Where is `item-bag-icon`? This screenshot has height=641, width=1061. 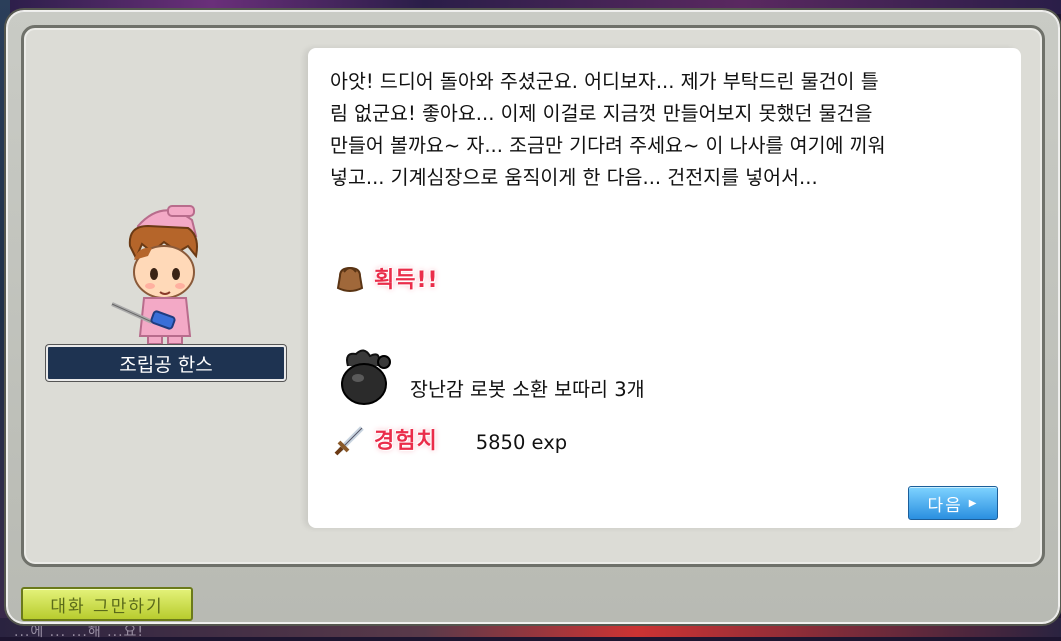 item-bag-icon is located at coordinates (366, 377).